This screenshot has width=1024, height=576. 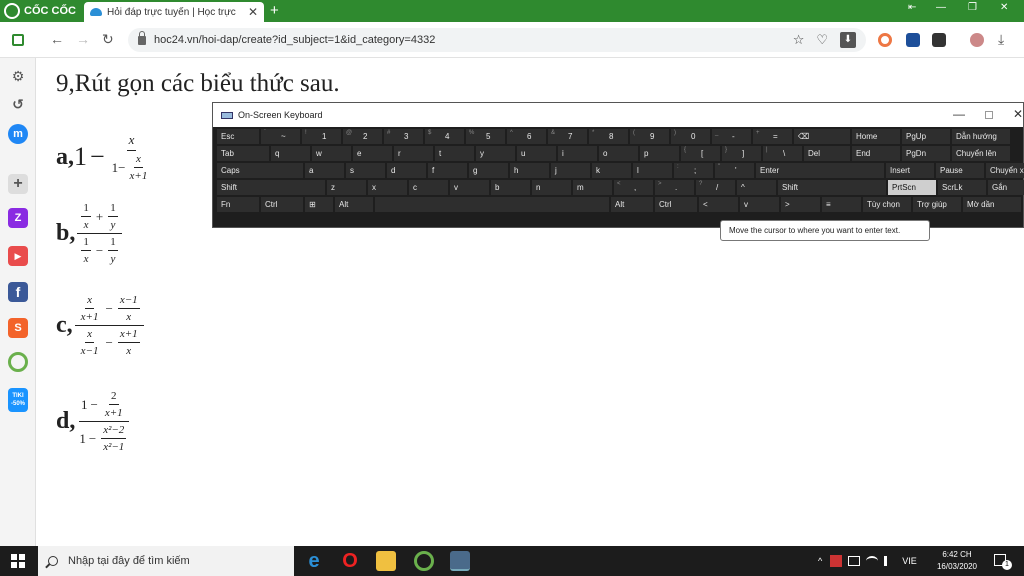 What do you see at coordinates (618, 153) in the screenshot?
I see `osk-key: o` at bounding box center [618, 153].